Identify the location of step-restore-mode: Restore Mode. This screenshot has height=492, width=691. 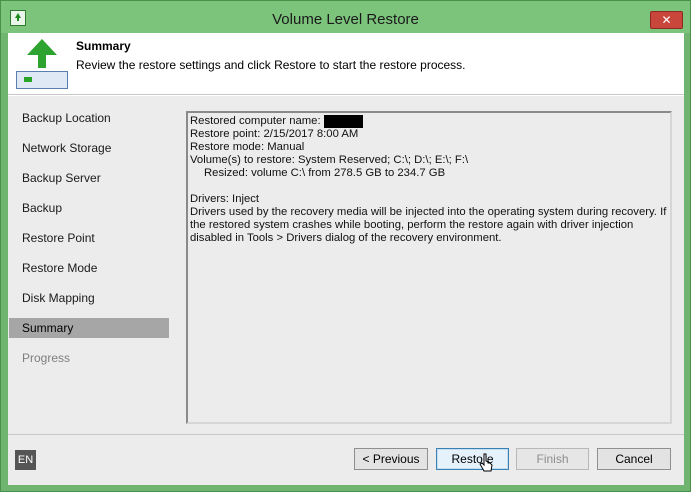
(89, 268).